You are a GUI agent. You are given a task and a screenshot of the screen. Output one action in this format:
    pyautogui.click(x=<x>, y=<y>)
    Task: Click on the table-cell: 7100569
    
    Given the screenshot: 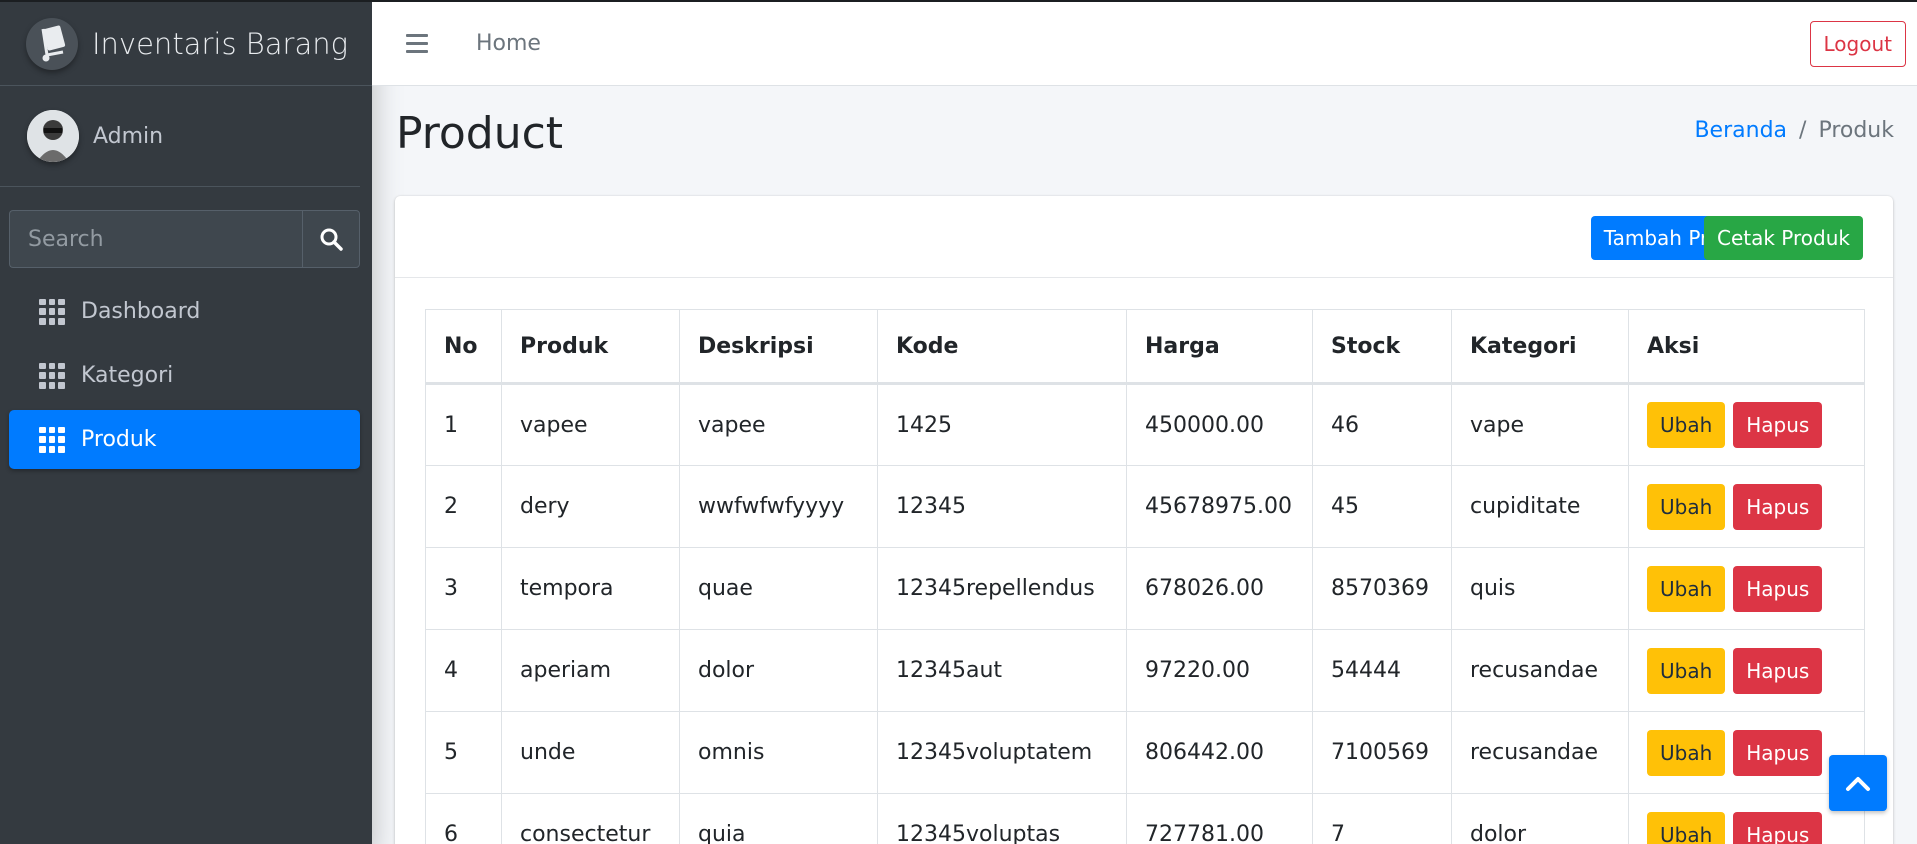 What is the action you would take?
    pyautogui.click(x=1382, y=752)
    